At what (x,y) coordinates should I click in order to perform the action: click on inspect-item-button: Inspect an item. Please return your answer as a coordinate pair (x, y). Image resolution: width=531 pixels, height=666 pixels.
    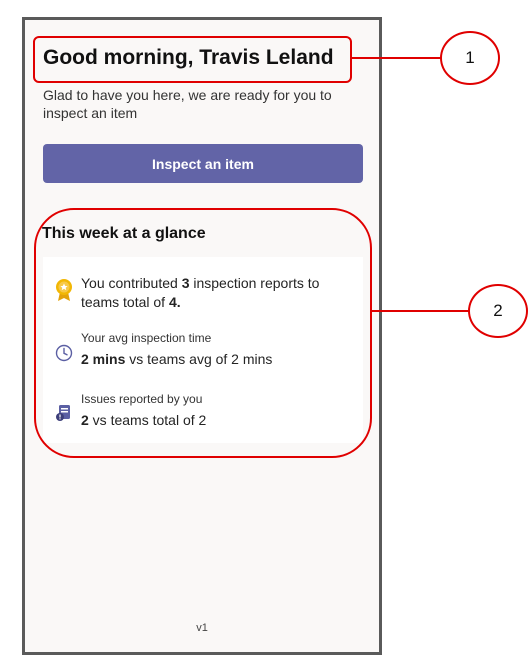
    Looking at the image, I should click on (203, 163).